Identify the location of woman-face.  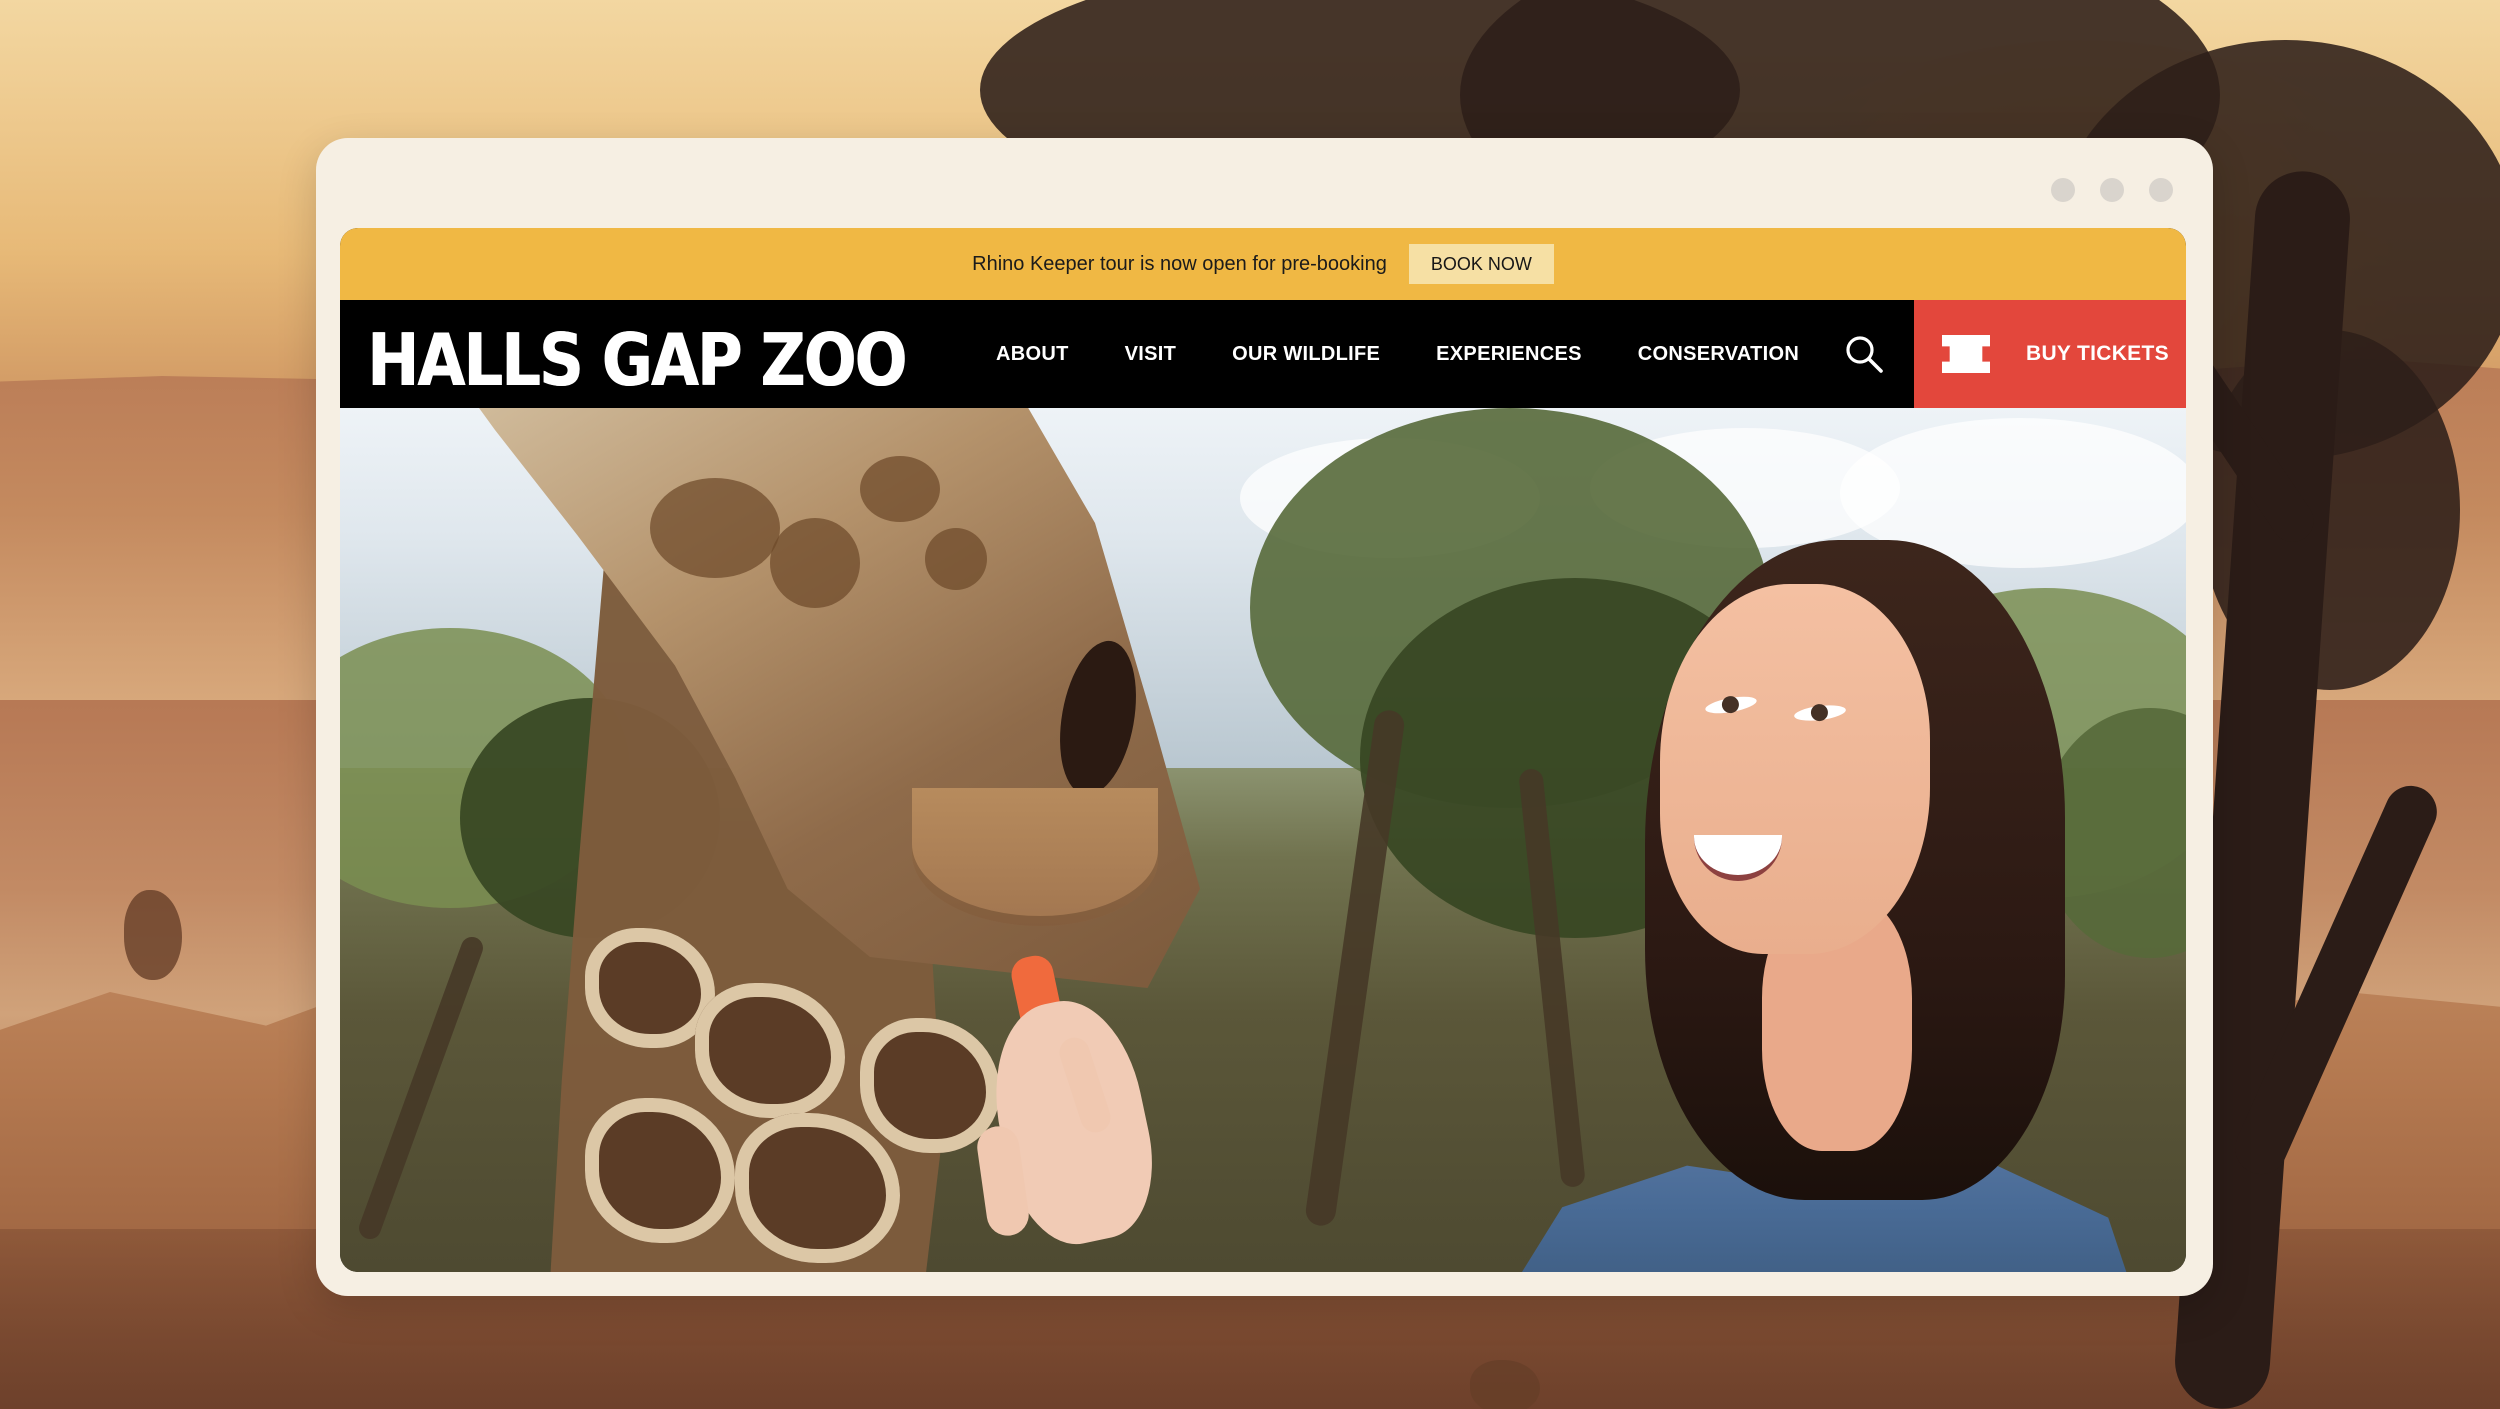
(1795, 769).